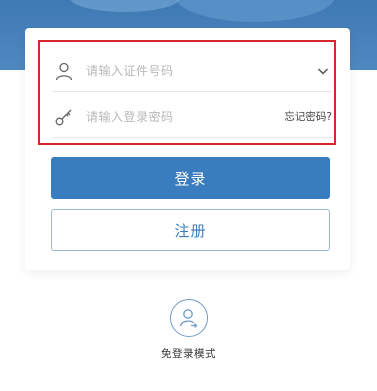 This screenshot has height=391, width=377. What do you see at coordinates (308, 116) in the screenshot?
I see `forgot-password-link: 忘记密码?` at bounding box center [308, 116].